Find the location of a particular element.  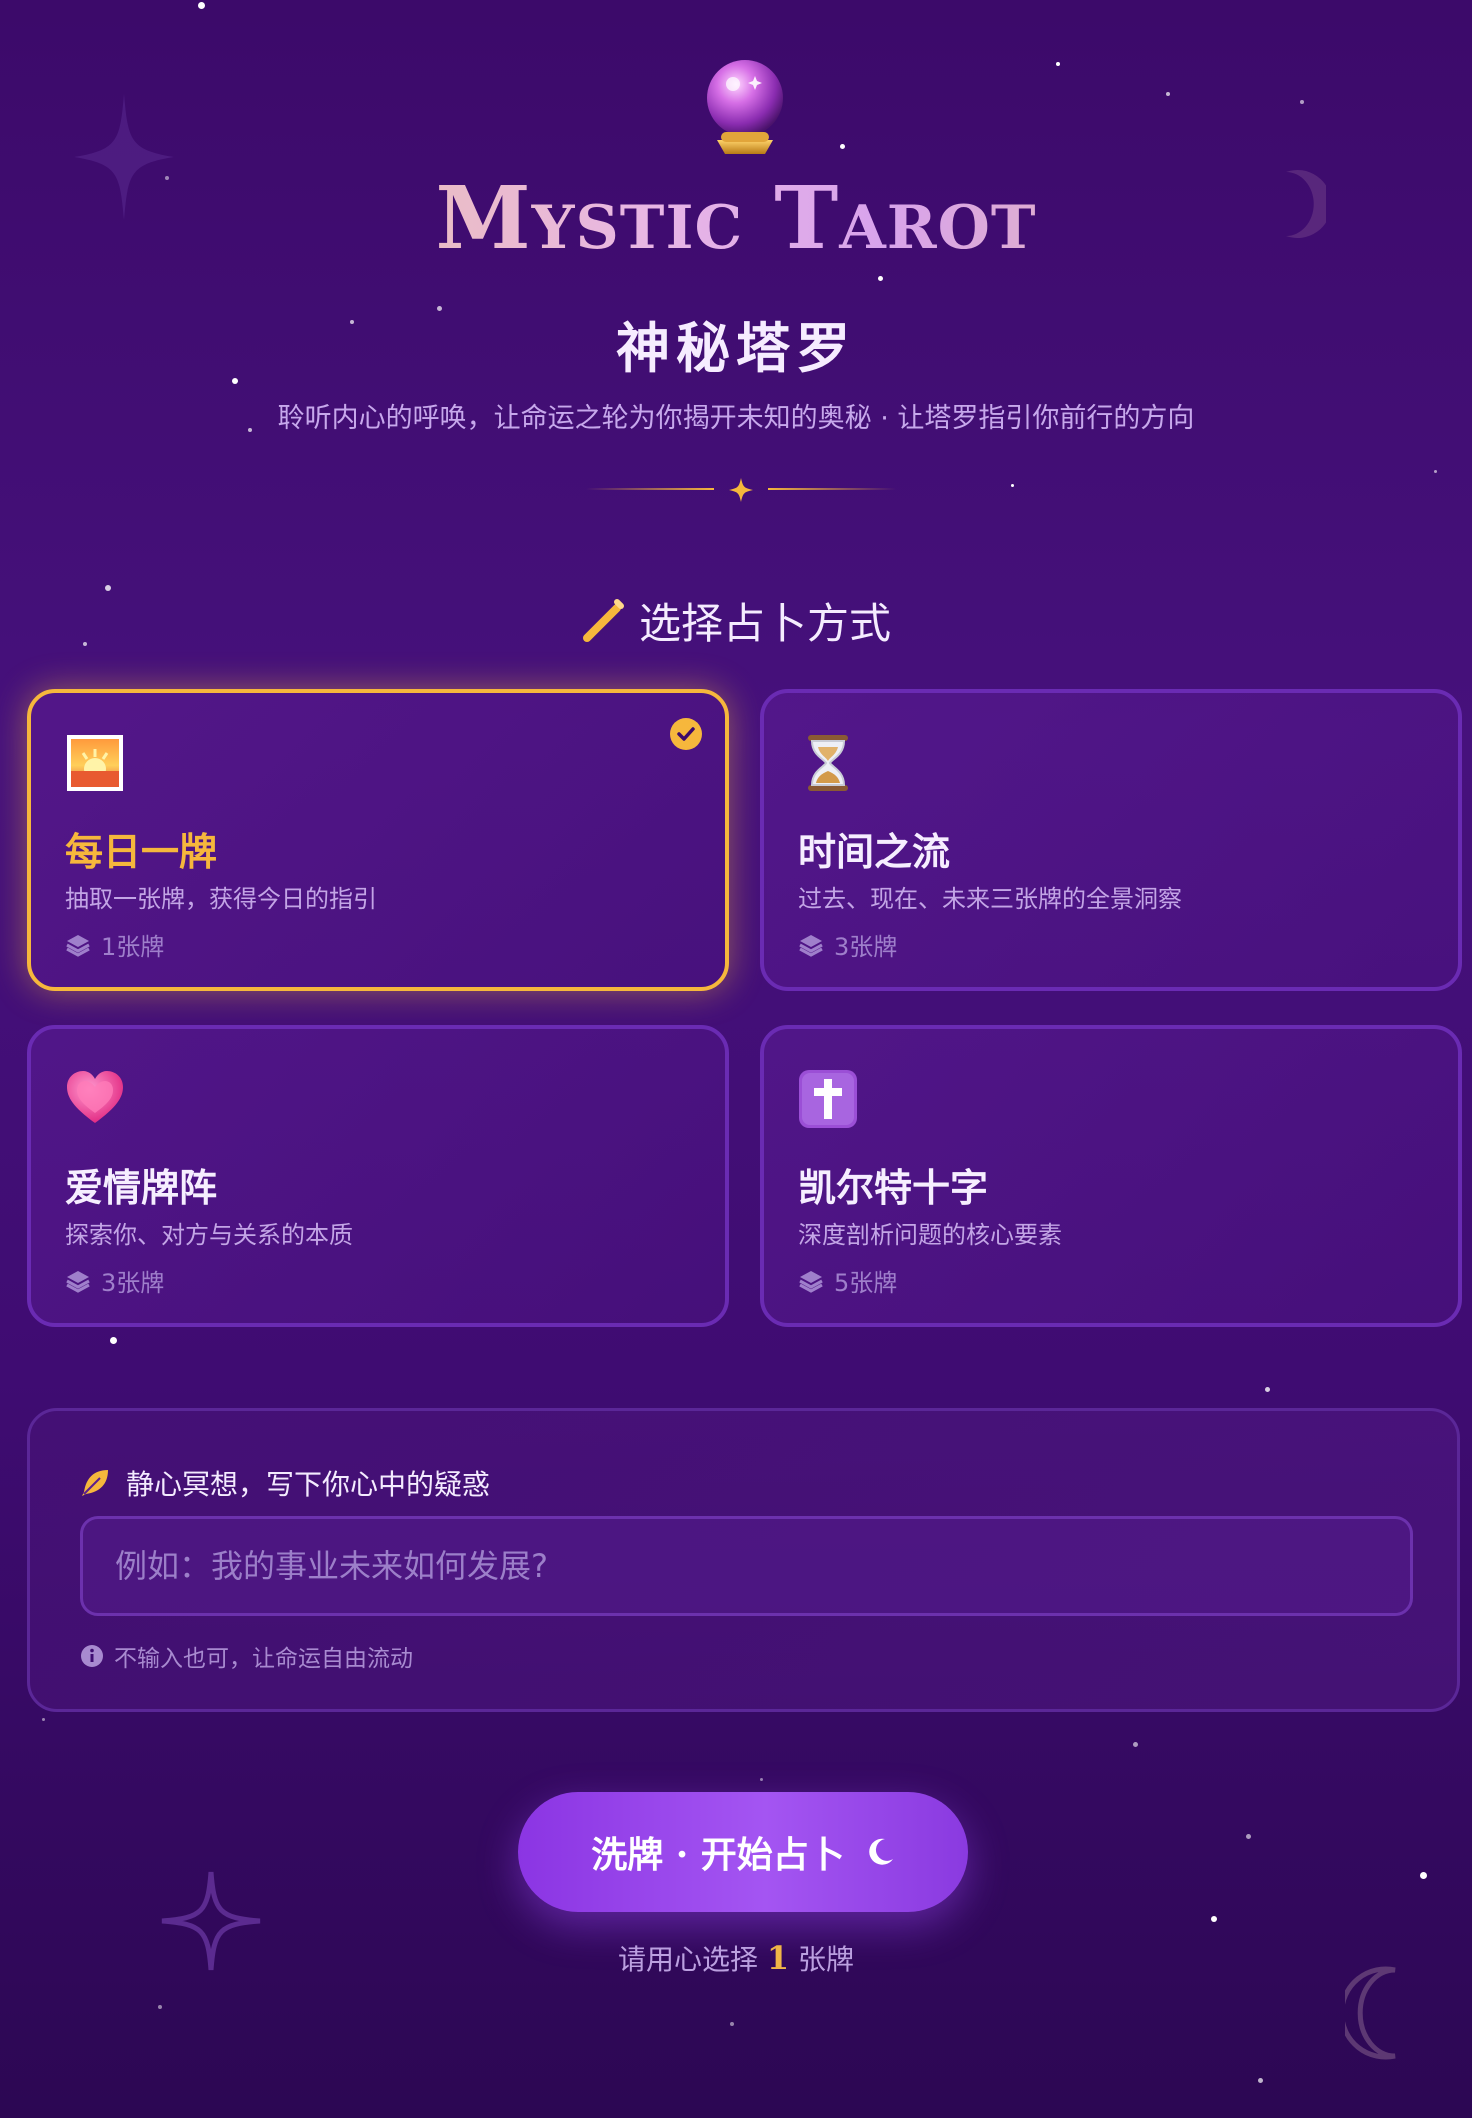

spread-title: 凯尔特十字 is located at coordinates (893, 1188).